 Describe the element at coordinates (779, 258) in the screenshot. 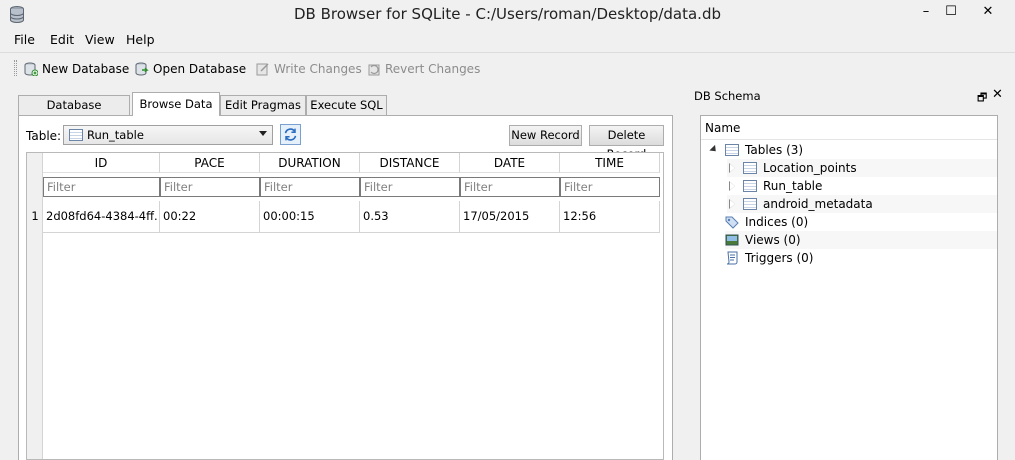

I see `tree-label-triggers: Triggers (0)` at that location.